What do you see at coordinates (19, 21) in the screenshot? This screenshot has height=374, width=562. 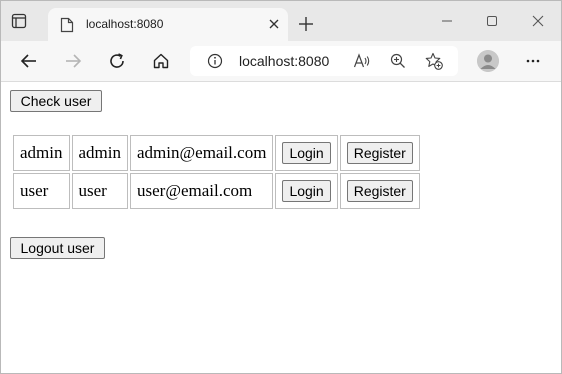 I see `tab-actions-icon` at bounding box center [19, 21].